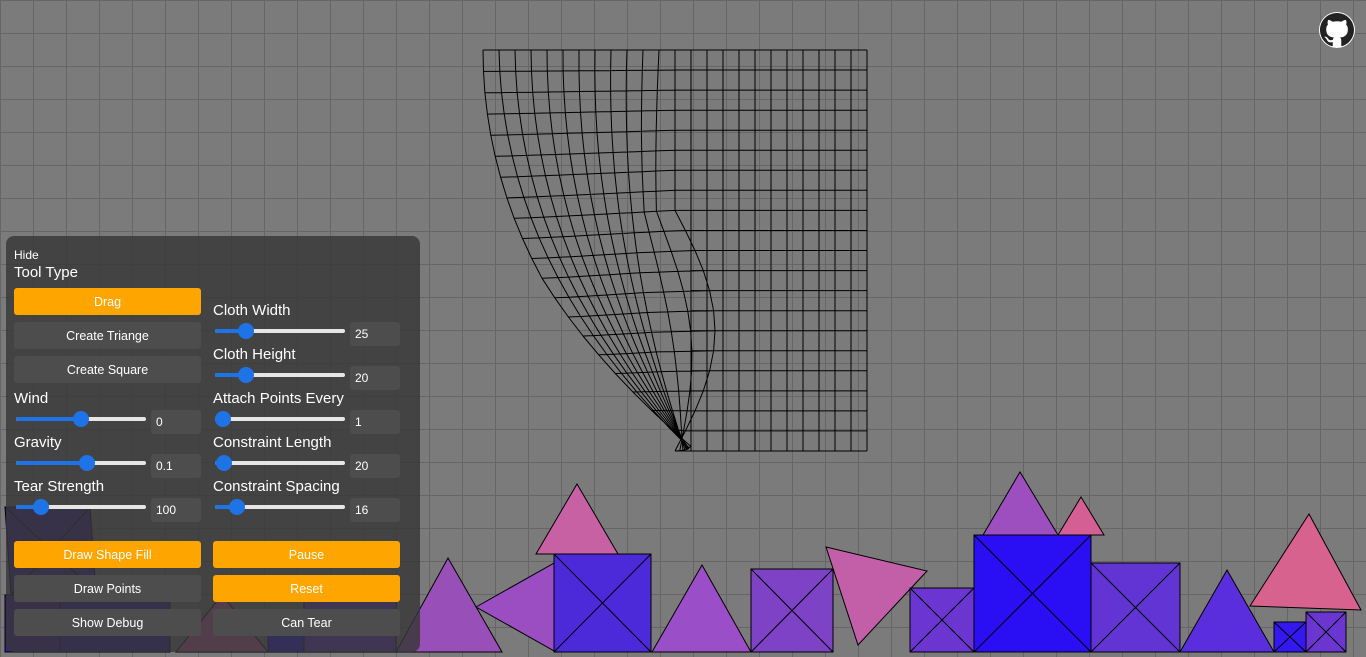  I want to click on hide-panel-link: Hide, so click(26, 255).